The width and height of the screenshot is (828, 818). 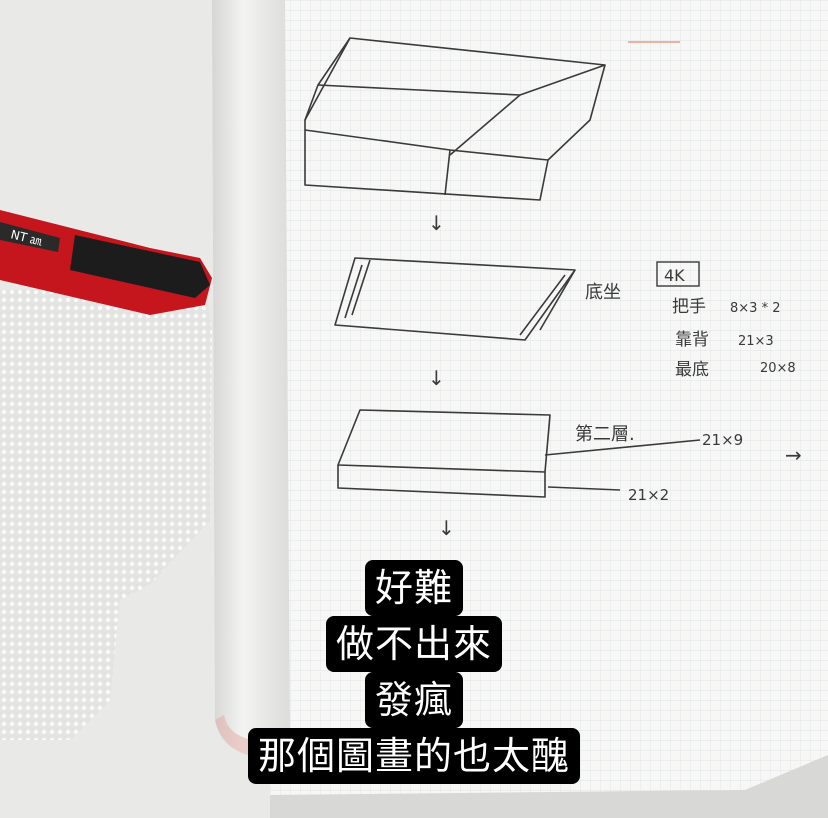 What do you see at coordinates (436, 378) in the screenshot?
I see `arrow-down-2: ↓` at bounding box center [436, 378].